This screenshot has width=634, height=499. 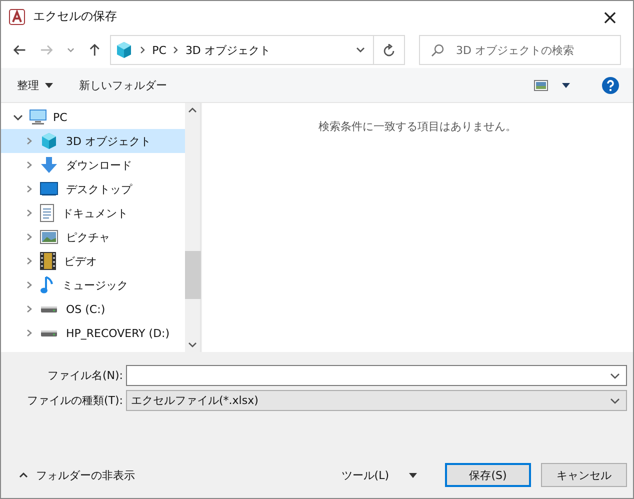 What do you see at coordinates (35, 85) in the screenshot?
I see `organize-button: 整理` at bounding box center [35, 85].